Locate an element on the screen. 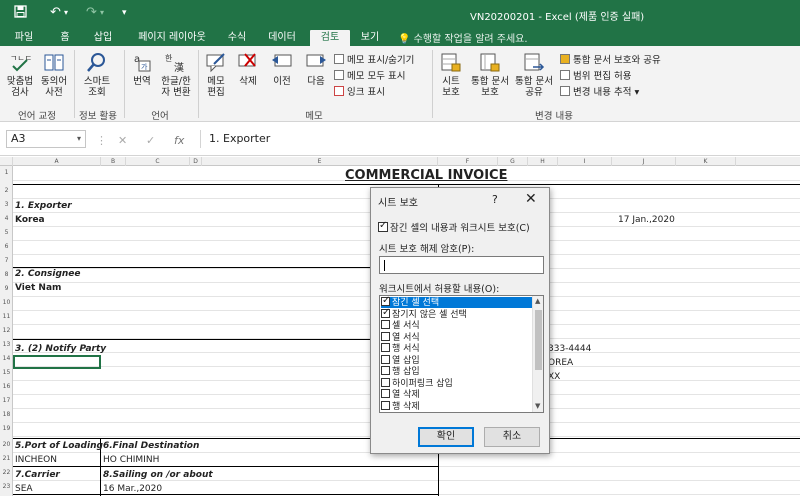  consignee-value: Viet Nam is located at coordinates (38, 288).